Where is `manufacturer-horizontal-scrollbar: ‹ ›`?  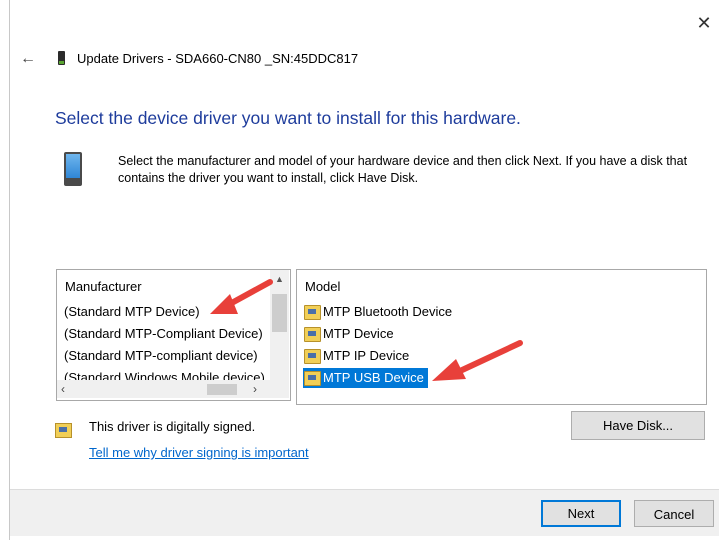 manufacturer-horizontal-scrollbar: ‹ › is located at coordinates (173, 389).